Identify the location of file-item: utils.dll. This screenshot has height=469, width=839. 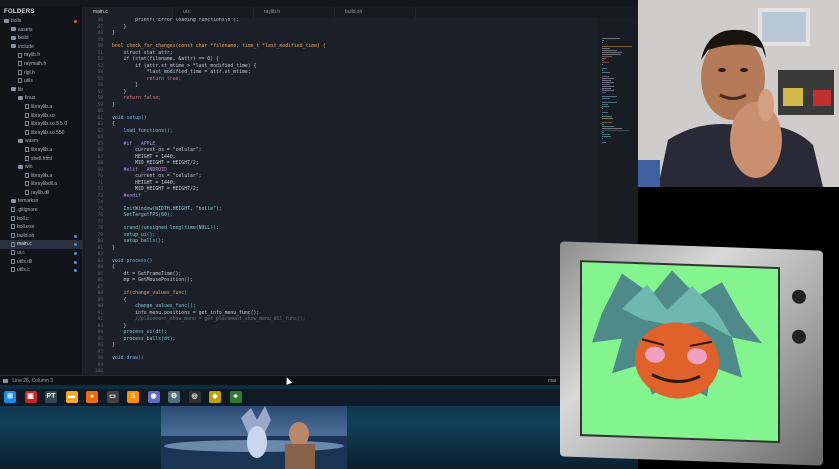
(41, 262).